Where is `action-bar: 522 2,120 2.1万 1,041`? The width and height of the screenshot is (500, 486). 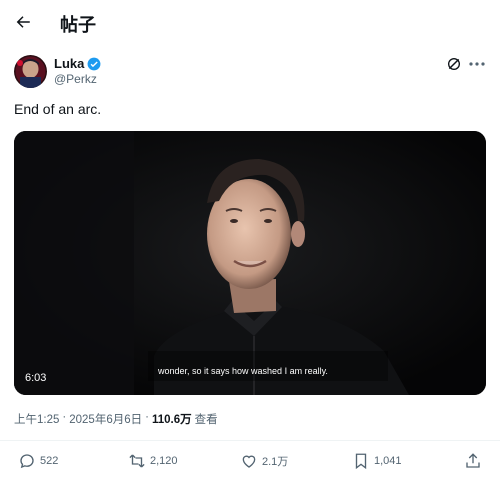 action-bar: 522 2,120 2.1万 1,041 is located at coordinates (250, 462).